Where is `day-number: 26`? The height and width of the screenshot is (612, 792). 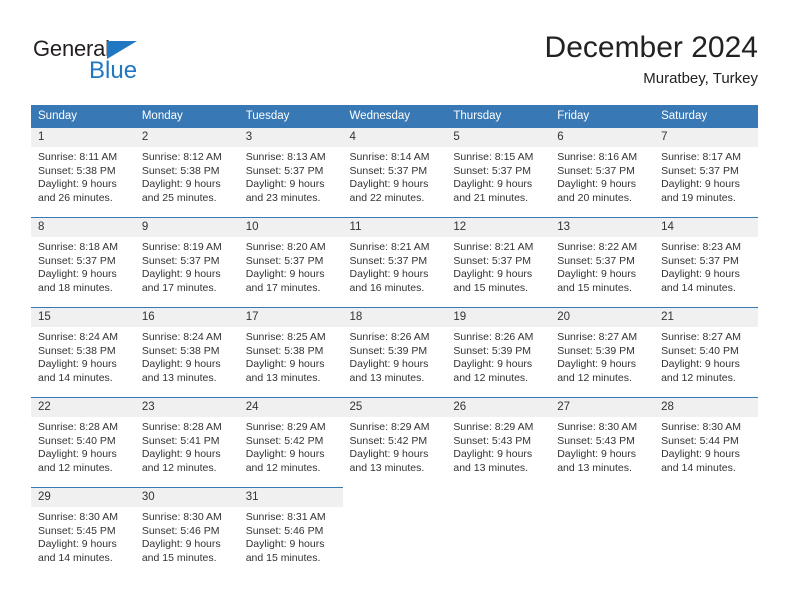 day-number: 26 is located at coordinates (498, 407).